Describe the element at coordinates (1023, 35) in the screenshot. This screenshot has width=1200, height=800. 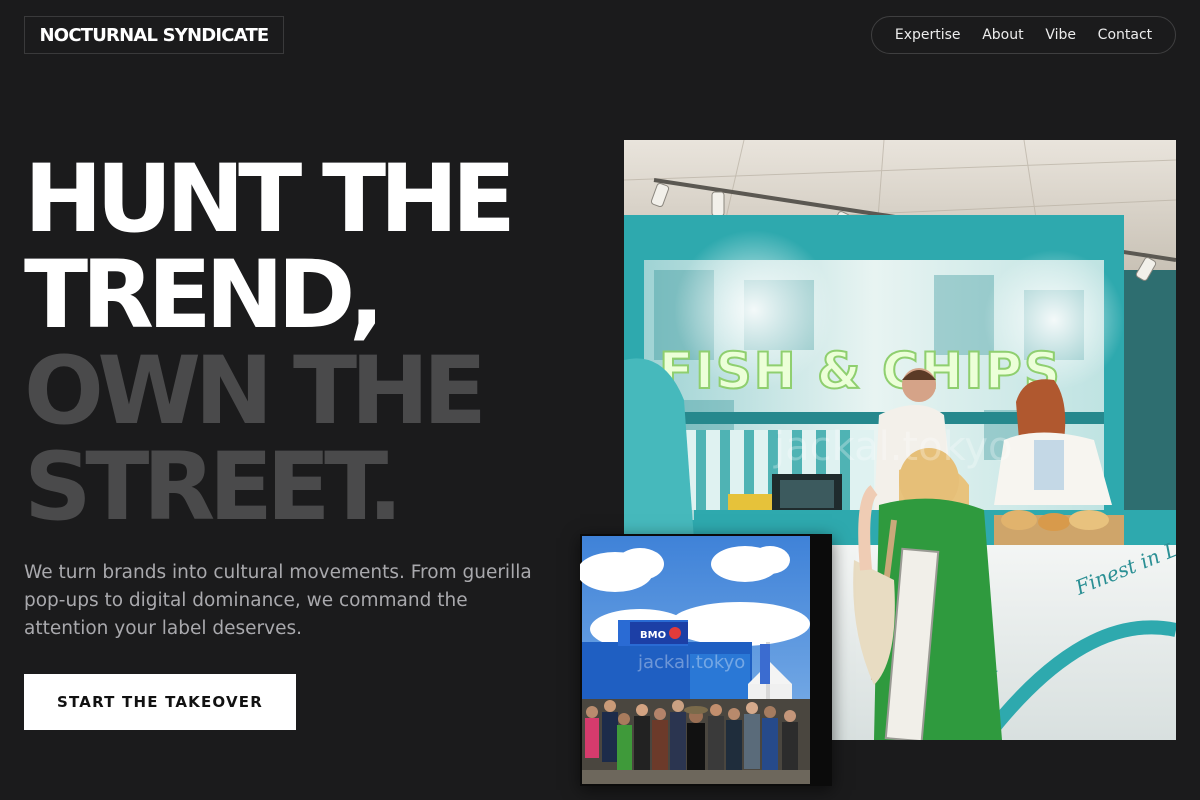
I see `main-nav: Expertise About Vibe Contact` at that location.